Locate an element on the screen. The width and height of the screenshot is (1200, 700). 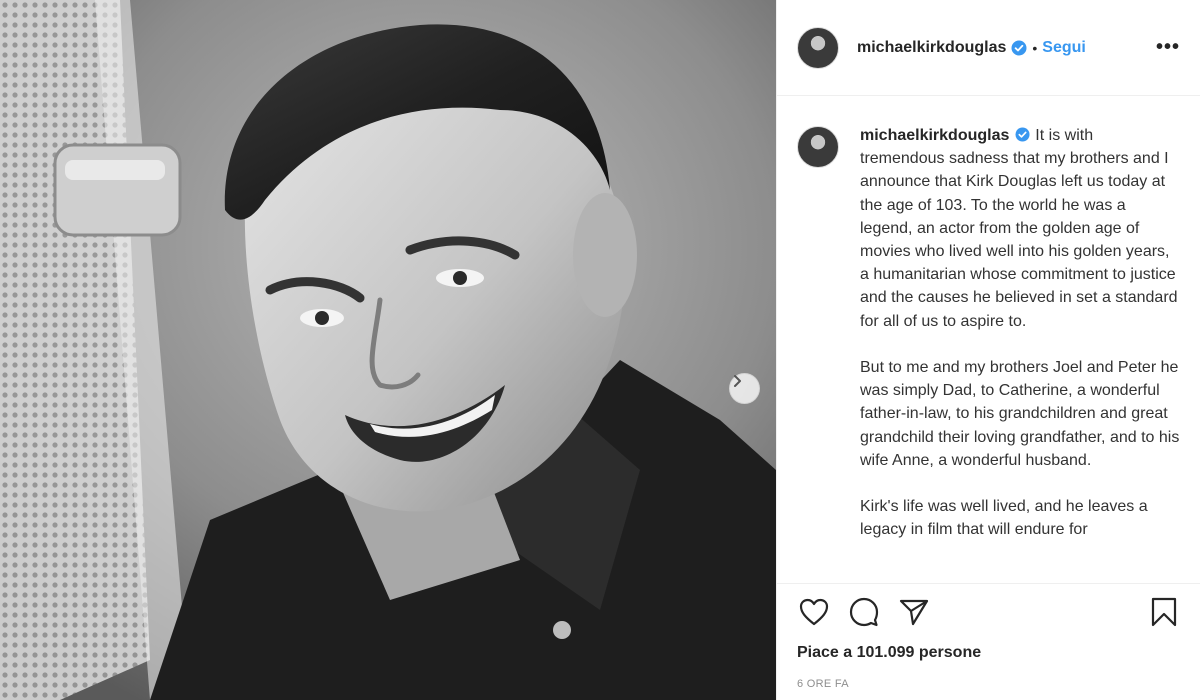
likes-count: Piace a 101.099 persone is located at coordinates (988, 646).